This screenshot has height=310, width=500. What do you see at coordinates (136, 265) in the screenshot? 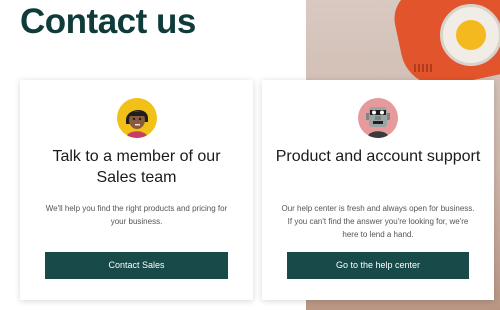
I see `contact-sales-button: Contact Sales` at bounding box center [136, 265].